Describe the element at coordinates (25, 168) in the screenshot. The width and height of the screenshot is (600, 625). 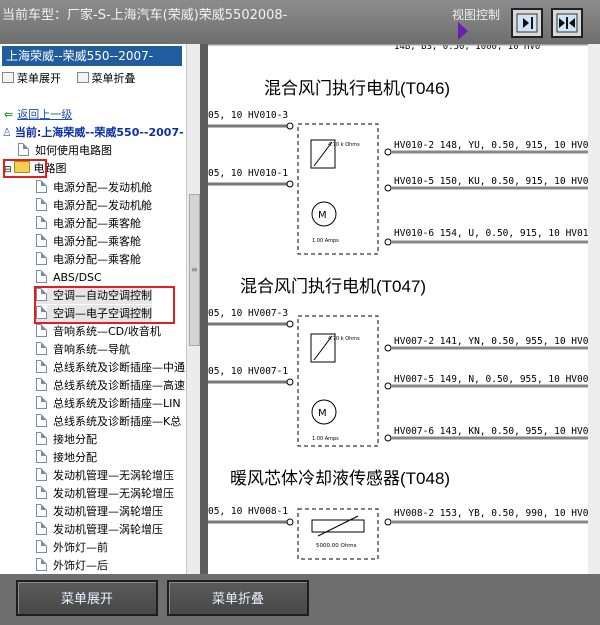
I see `highlight-box` at that location.